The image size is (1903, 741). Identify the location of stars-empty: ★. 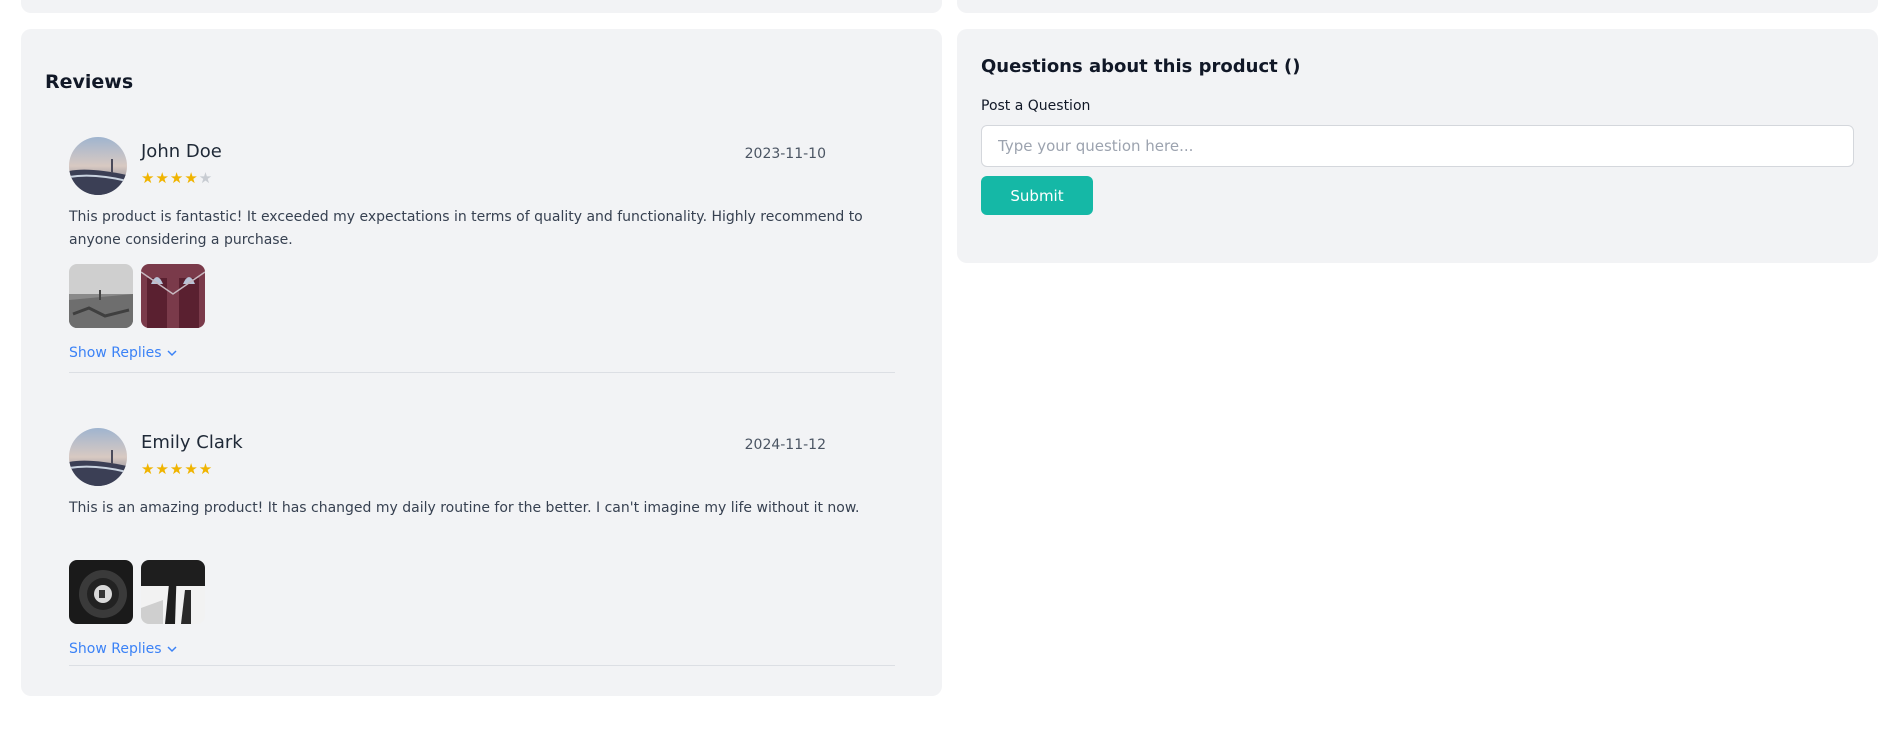
(206, 178).